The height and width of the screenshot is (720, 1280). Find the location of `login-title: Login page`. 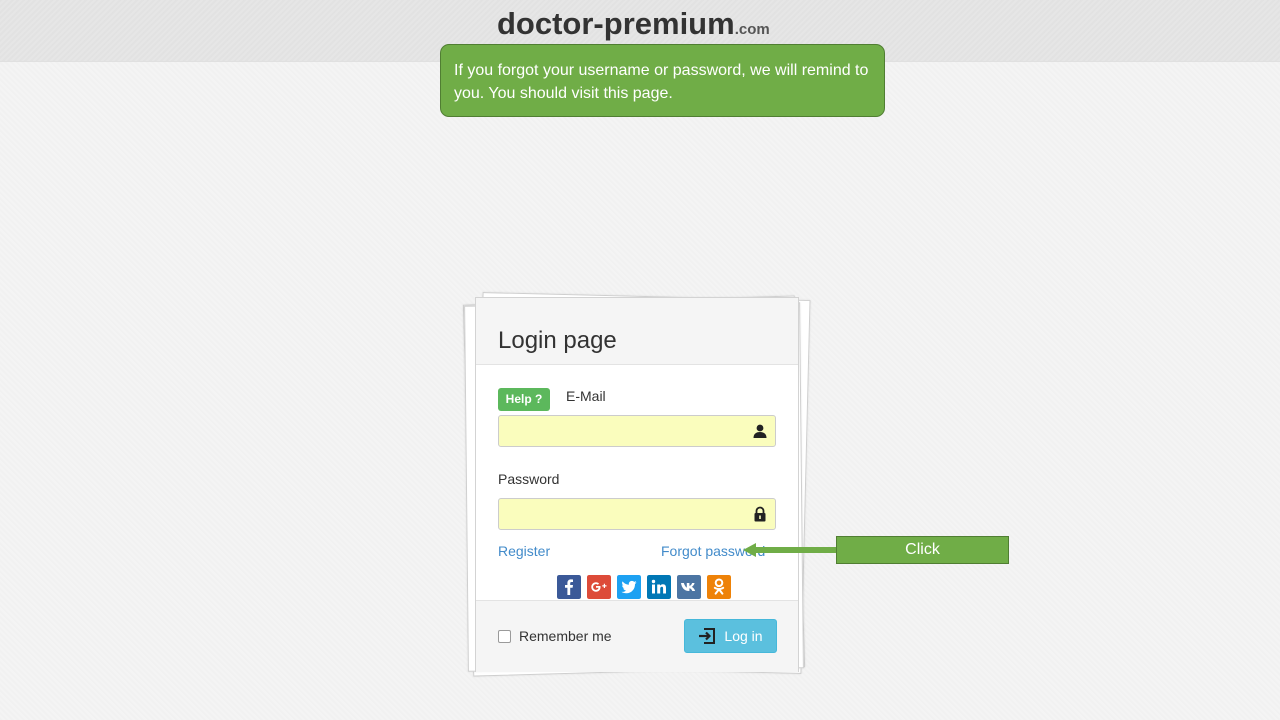

login-title: Login page is located at coordinates (557, 340).